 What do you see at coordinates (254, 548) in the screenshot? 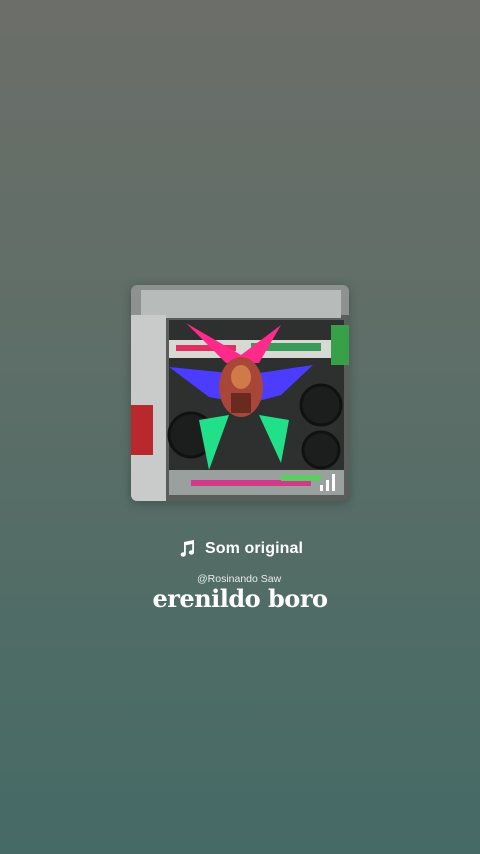
I see `sound-title: Som original` at bounding box center [254, 548].